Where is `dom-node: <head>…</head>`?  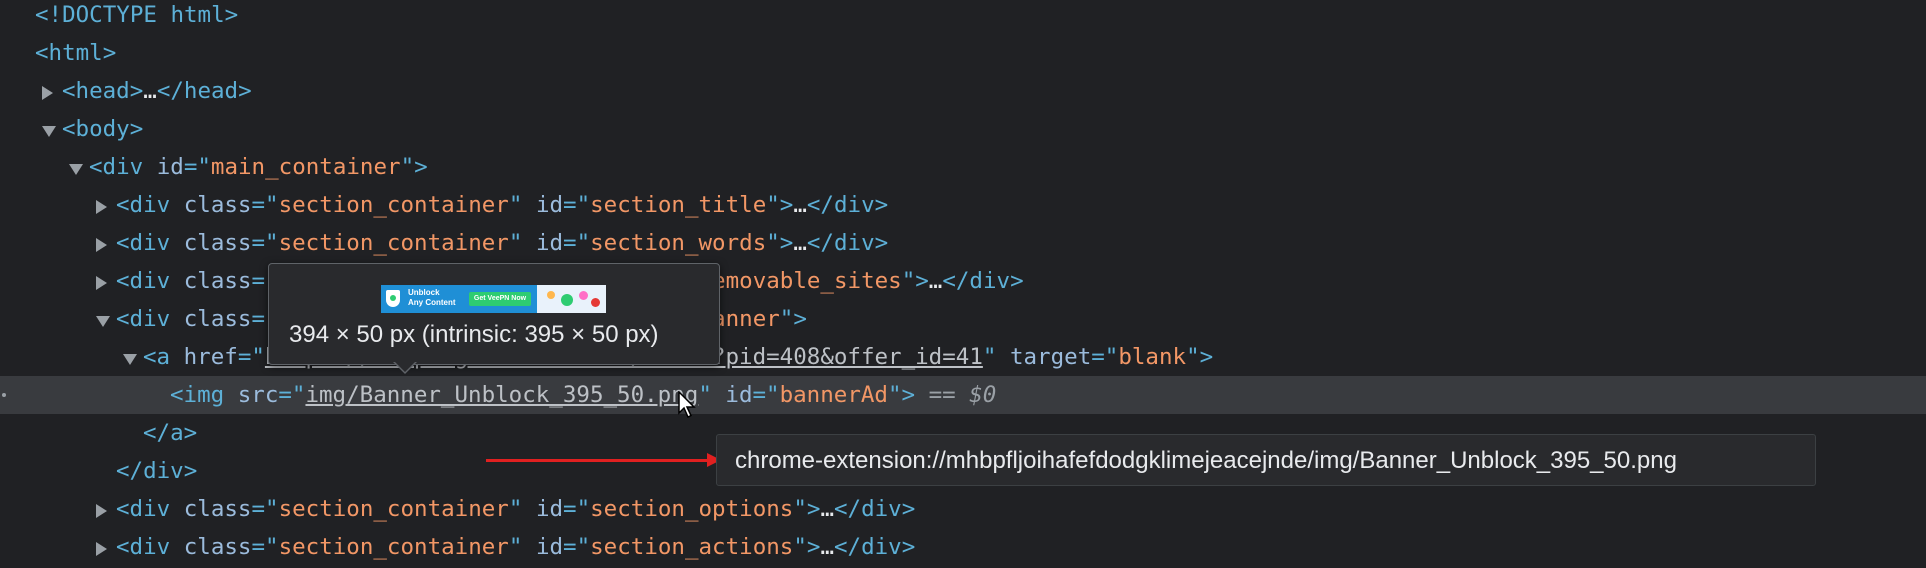 dom-node: <head>…</head> is located at coordinates (963, 91).